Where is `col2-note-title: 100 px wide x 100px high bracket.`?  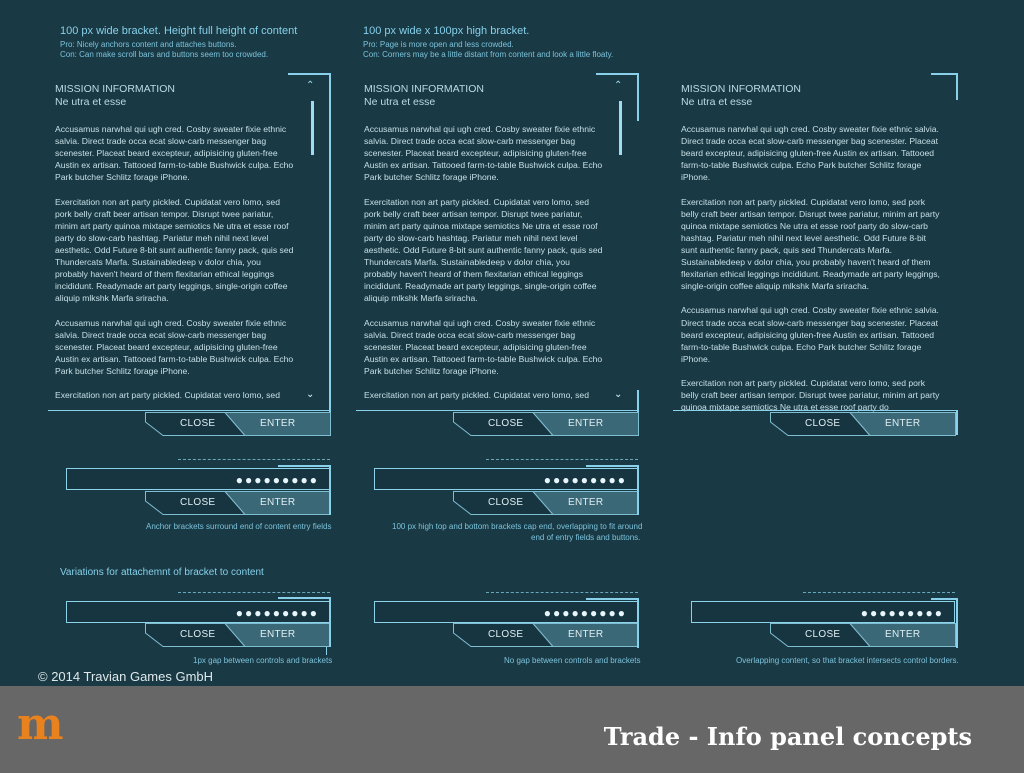 col2-note-title: 100 px wide x 100px high bracket. is located at coordinates (446, 31).